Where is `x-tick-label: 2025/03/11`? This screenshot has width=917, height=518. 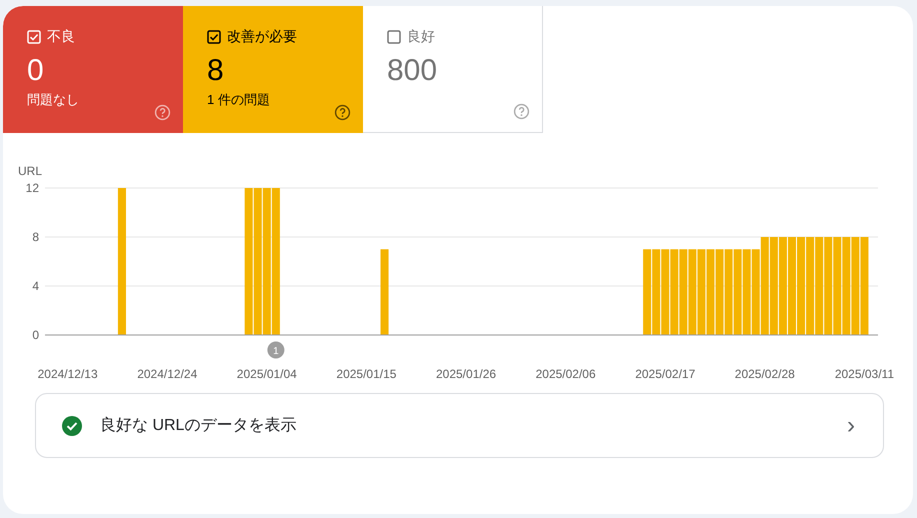
x-tick-label: 2025/03/11 is located at coordinates (864, 374).